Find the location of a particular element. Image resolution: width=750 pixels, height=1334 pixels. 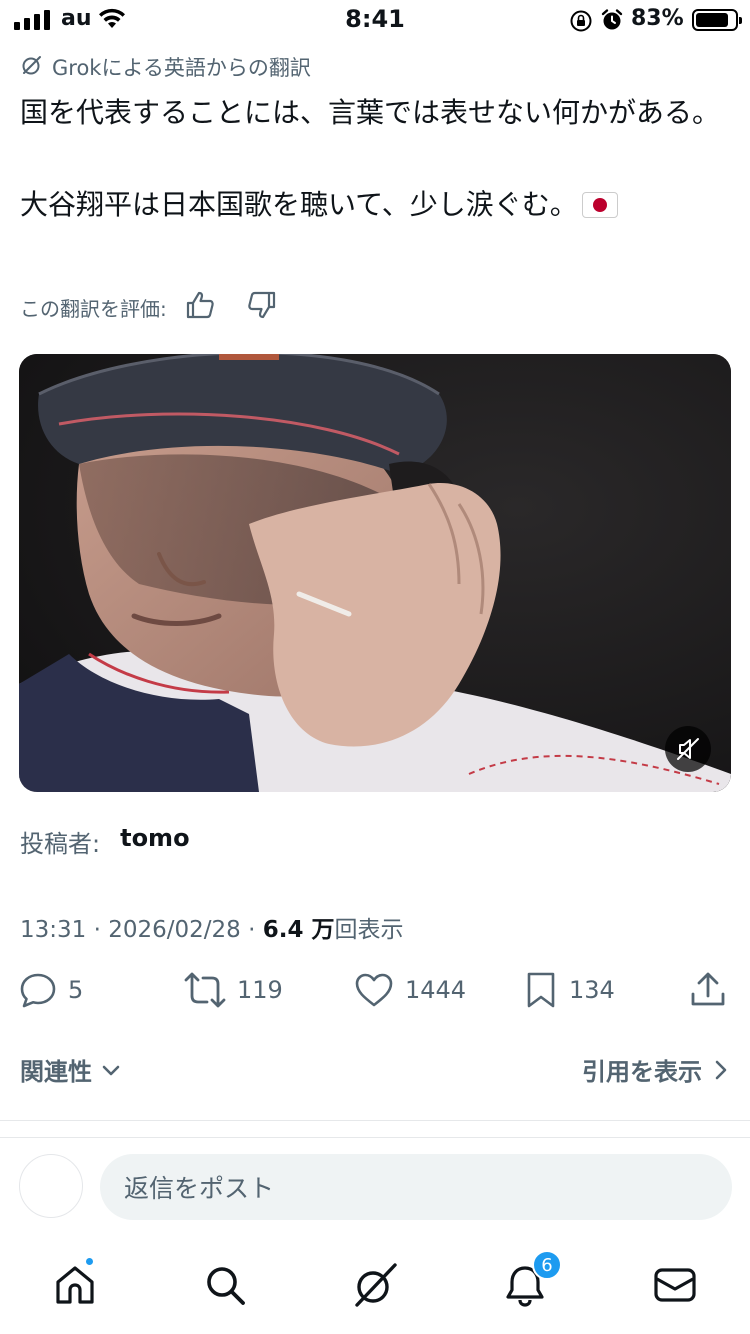

share-icon is located at coordinates (708, 989).